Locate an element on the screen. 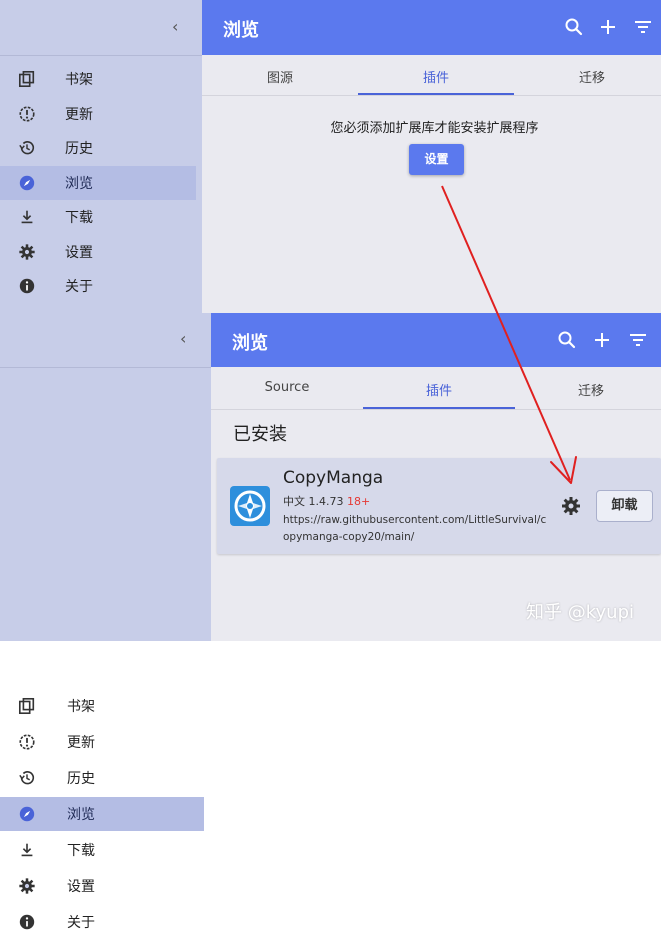 The width and height of the screenshot is (661, 939). alert-circle-icon is located at coordinates (27, 742).